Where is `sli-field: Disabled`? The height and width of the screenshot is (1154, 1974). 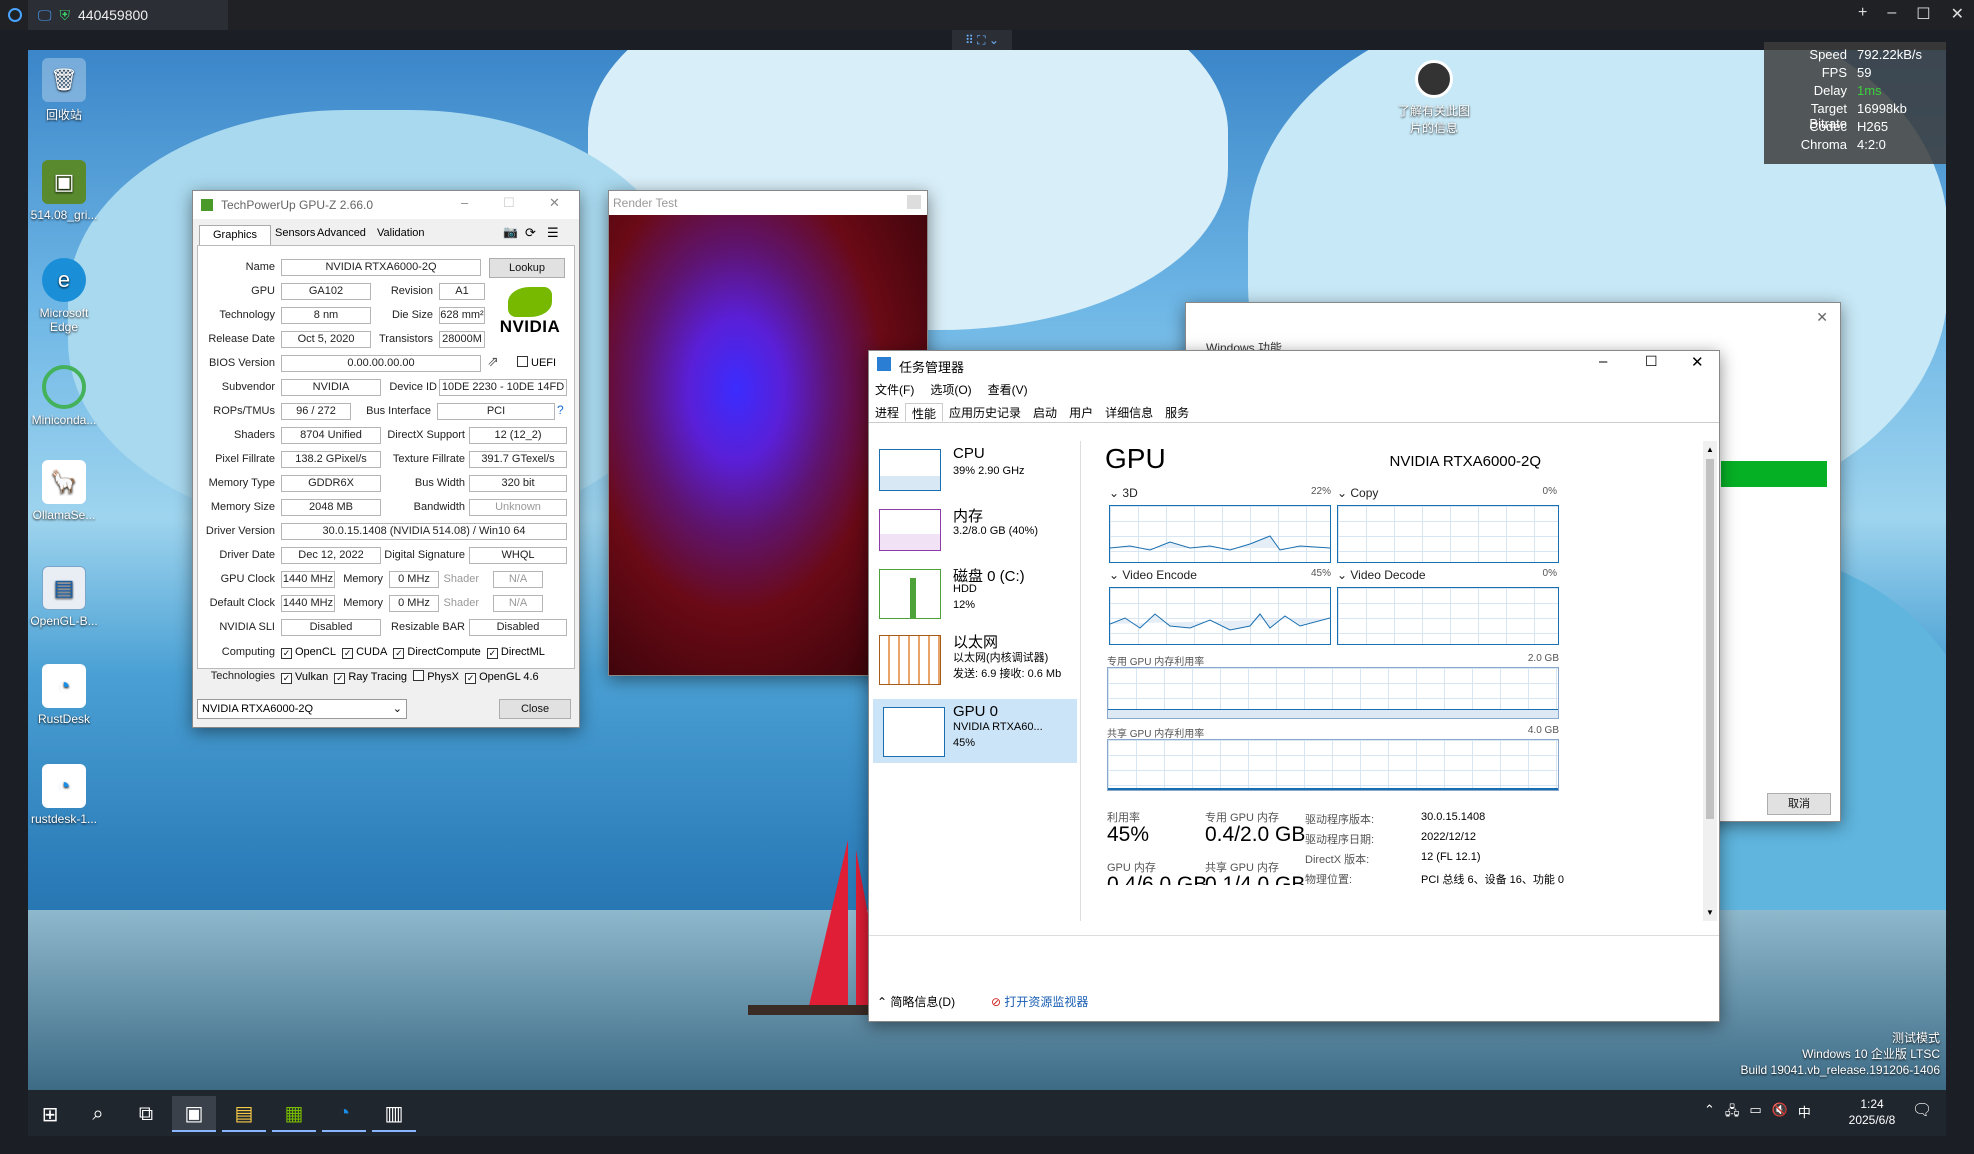 sli-field: Disabled is located at coordinates (331, 627).